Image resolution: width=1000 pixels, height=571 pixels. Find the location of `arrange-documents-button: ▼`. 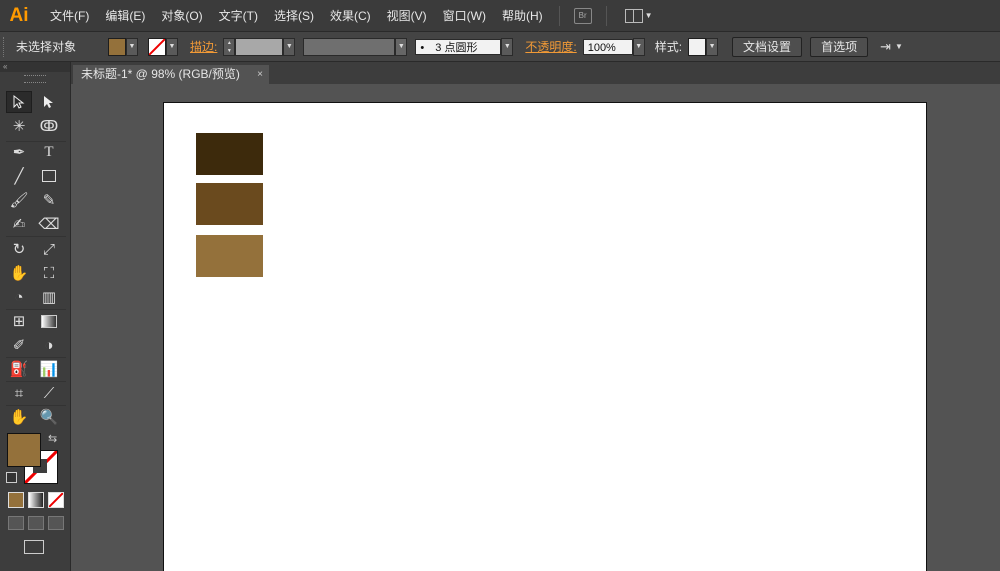

arrange-documents-button: ▼ is located at coordinates (638, 15).